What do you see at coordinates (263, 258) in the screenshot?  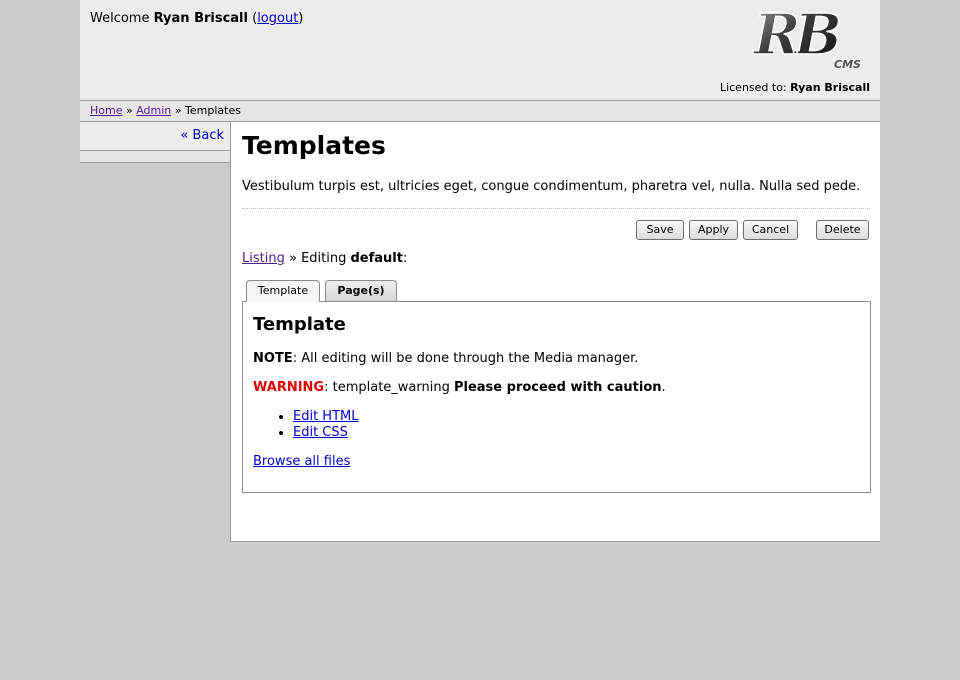 I see `listing-link: Listing` at bounding box center [263, 258].